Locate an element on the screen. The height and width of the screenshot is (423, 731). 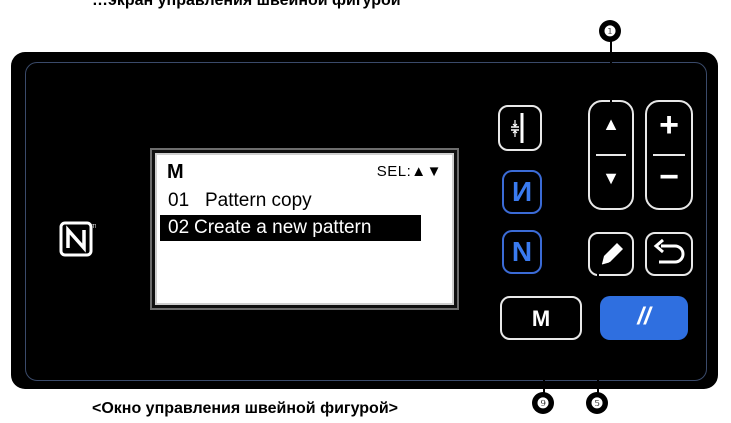
thread-tension-icon is located at coordinates (517, 128).